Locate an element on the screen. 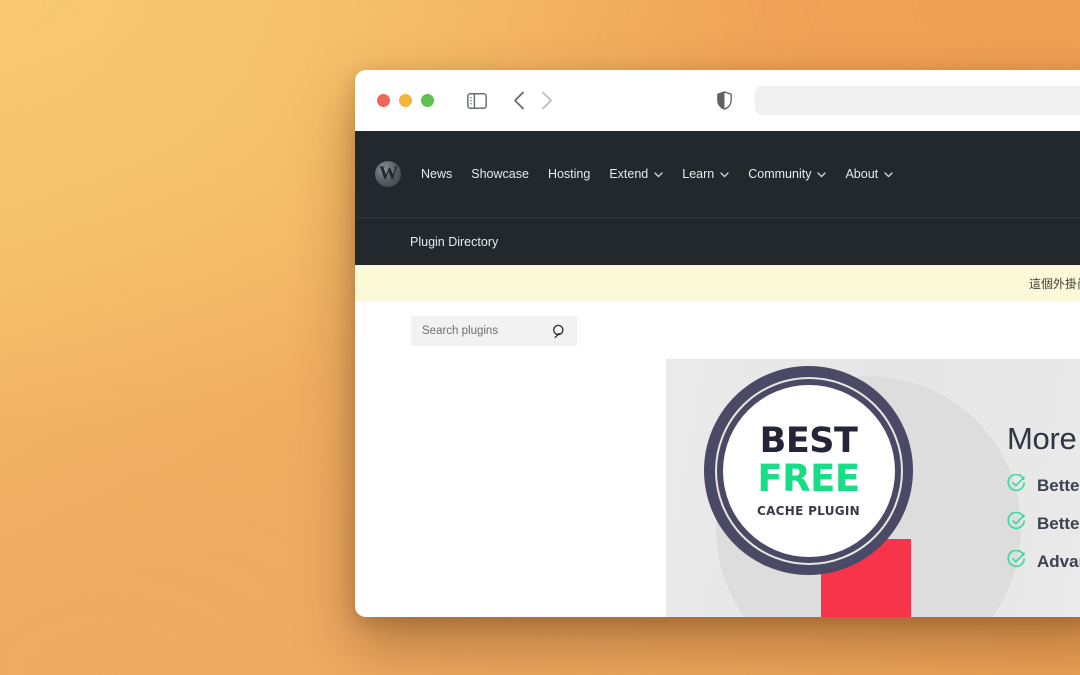  locale-notice-bar: 這個外掛尚無繁體中文本地化版本 is located at coordinates (717, 283).